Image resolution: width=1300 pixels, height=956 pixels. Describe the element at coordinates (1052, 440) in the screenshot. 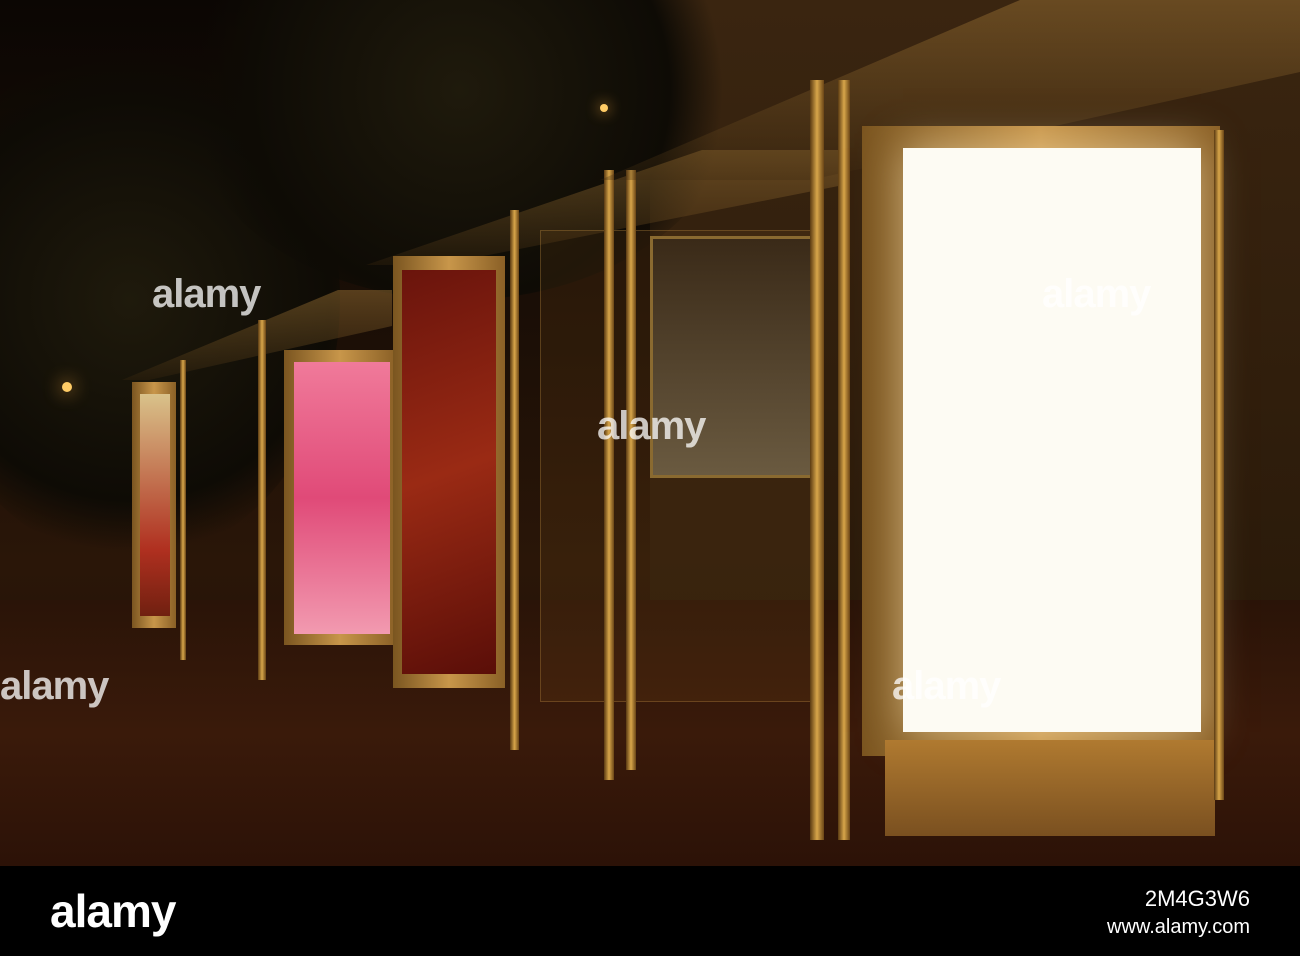

I see `billboard-blank` at that location.